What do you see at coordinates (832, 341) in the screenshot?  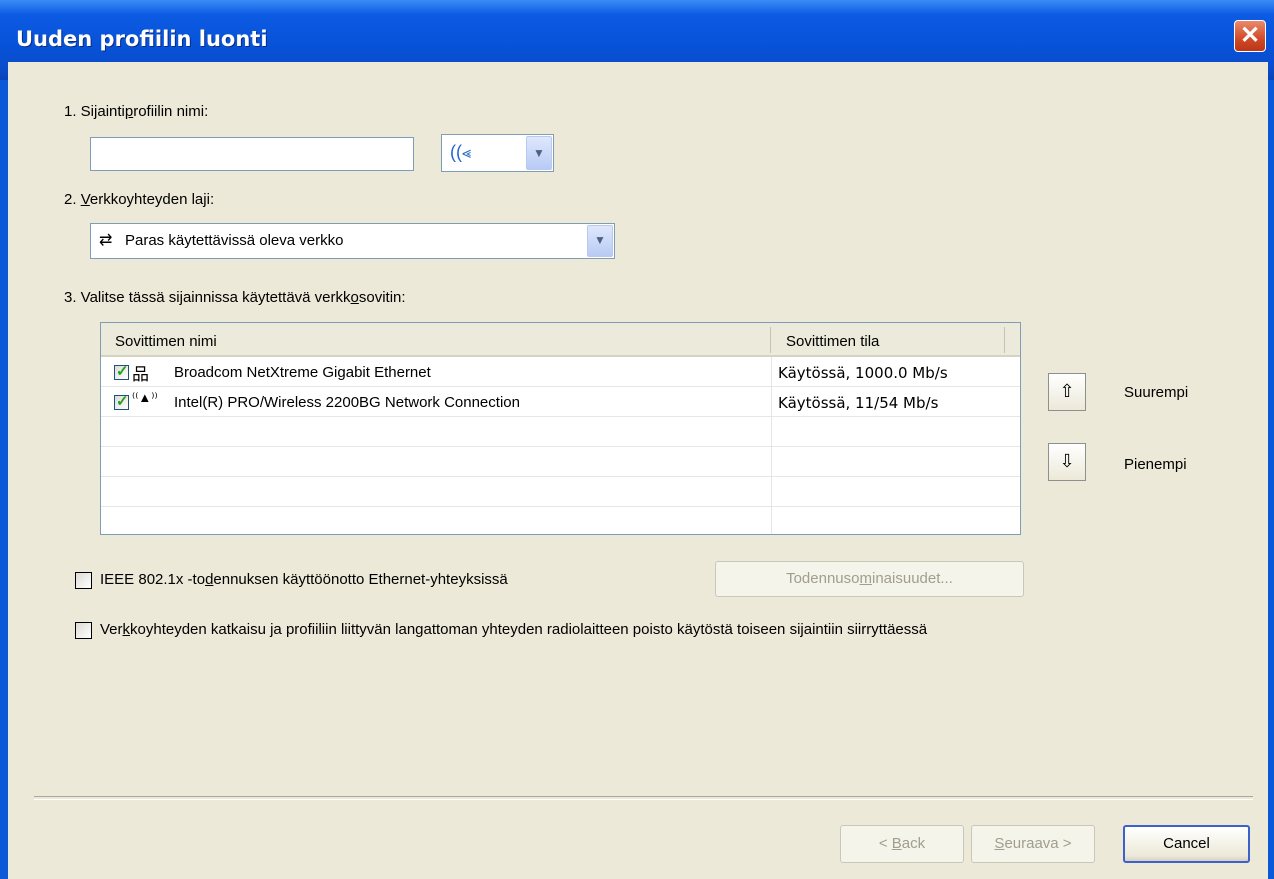 I see `column-header-status: Sovittimen tila` at bounding box center [832, 341].